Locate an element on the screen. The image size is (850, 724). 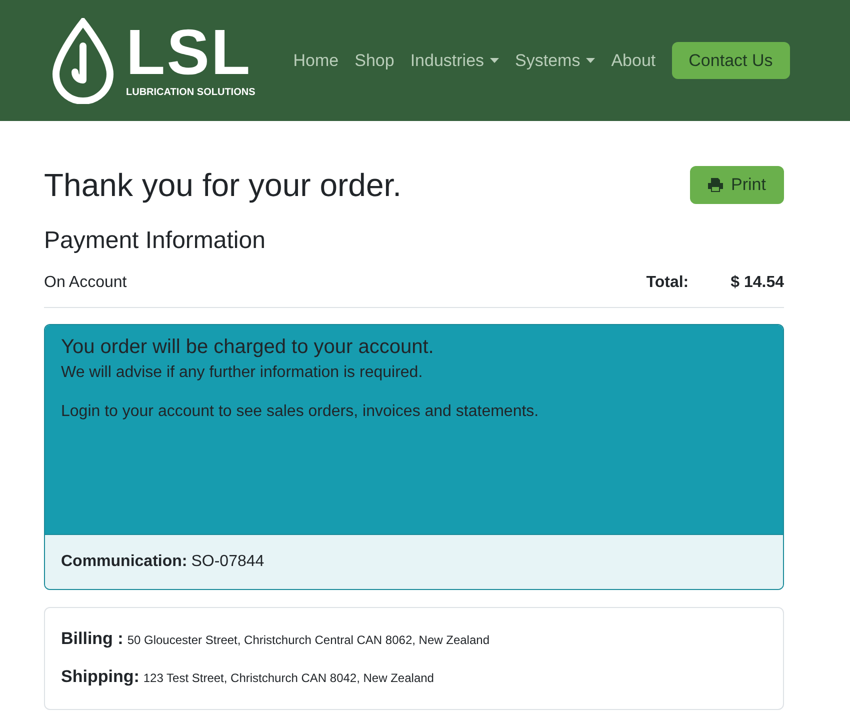
total-amount: $ 14.54 is located at coordinates (757, 283).